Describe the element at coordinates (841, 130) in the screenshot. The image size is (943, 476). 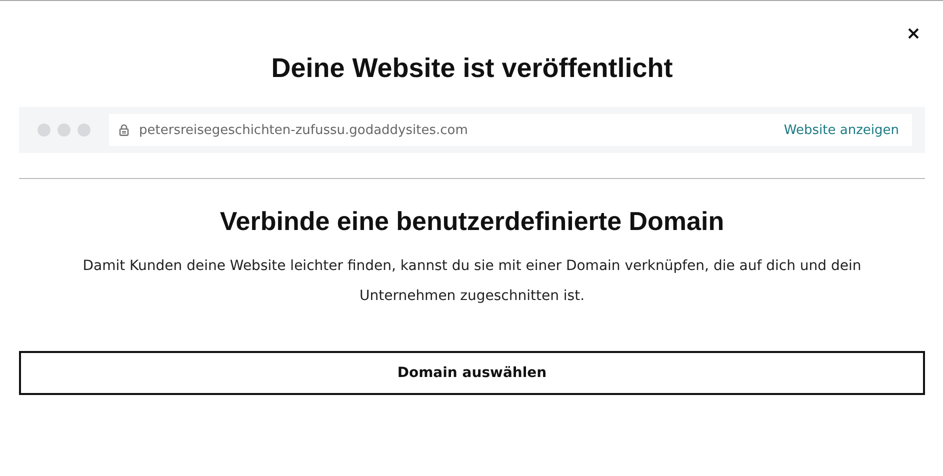
I see `view-website-link: Website anzeigen` at that location.